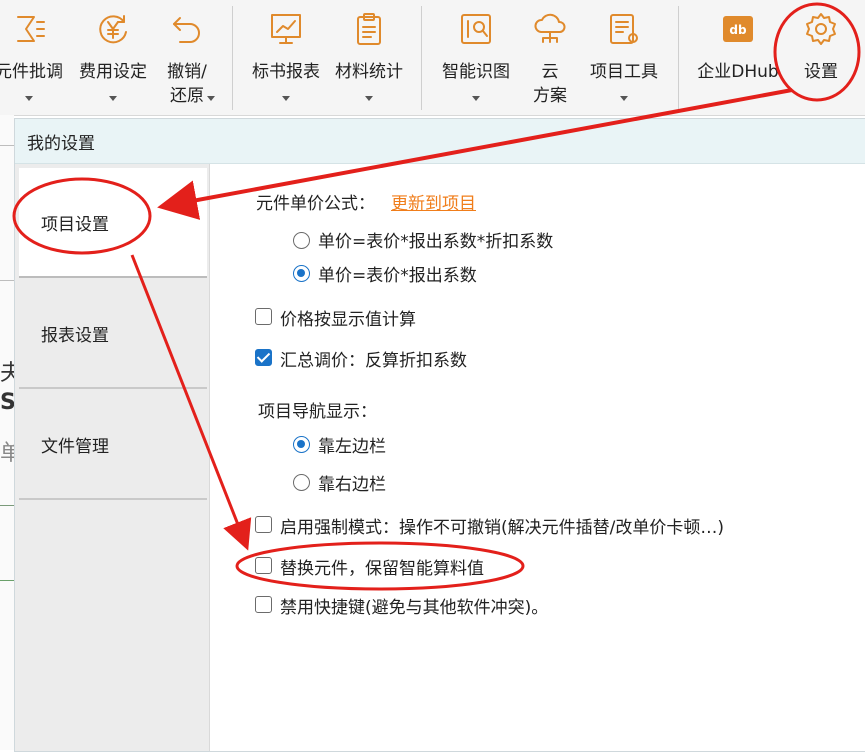 This screenshot has height=752, width=865. I want to click on ribbon-button-material-stats: 材料统计, so click(369, 56).